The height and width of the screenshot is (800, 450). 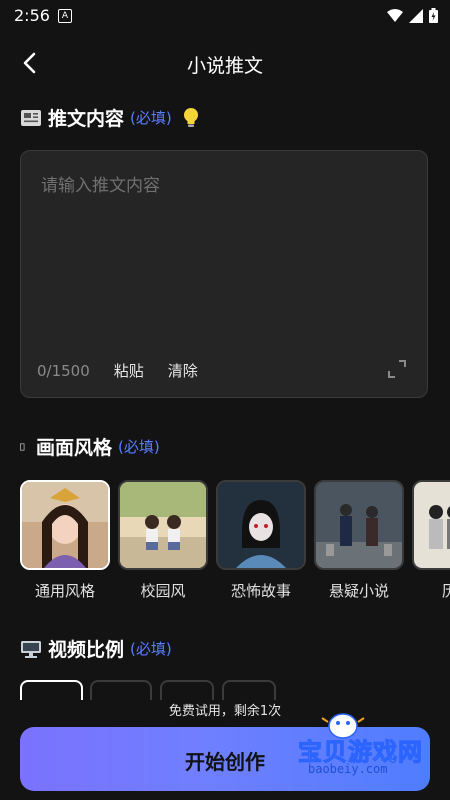 What do you see at coordinates (32, 15) in the screenshot?
I see `status-time: 2:56` at bounding box center [32, 15].